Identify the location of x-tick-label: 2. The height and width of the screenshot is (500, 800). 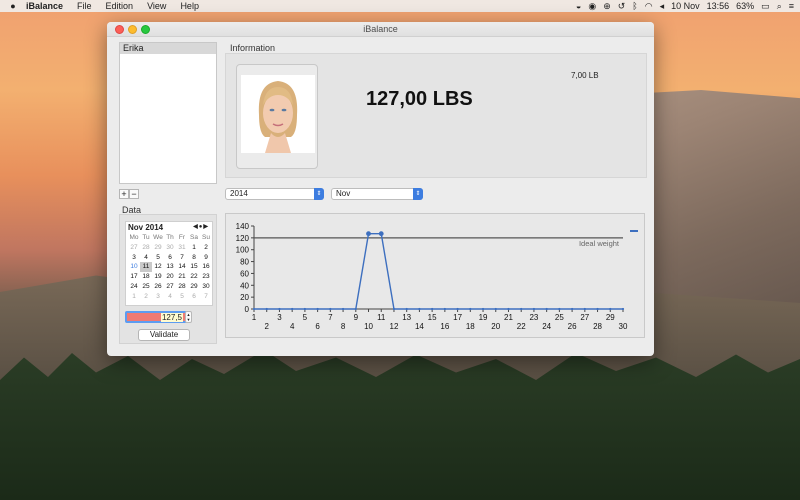
(266, 326).